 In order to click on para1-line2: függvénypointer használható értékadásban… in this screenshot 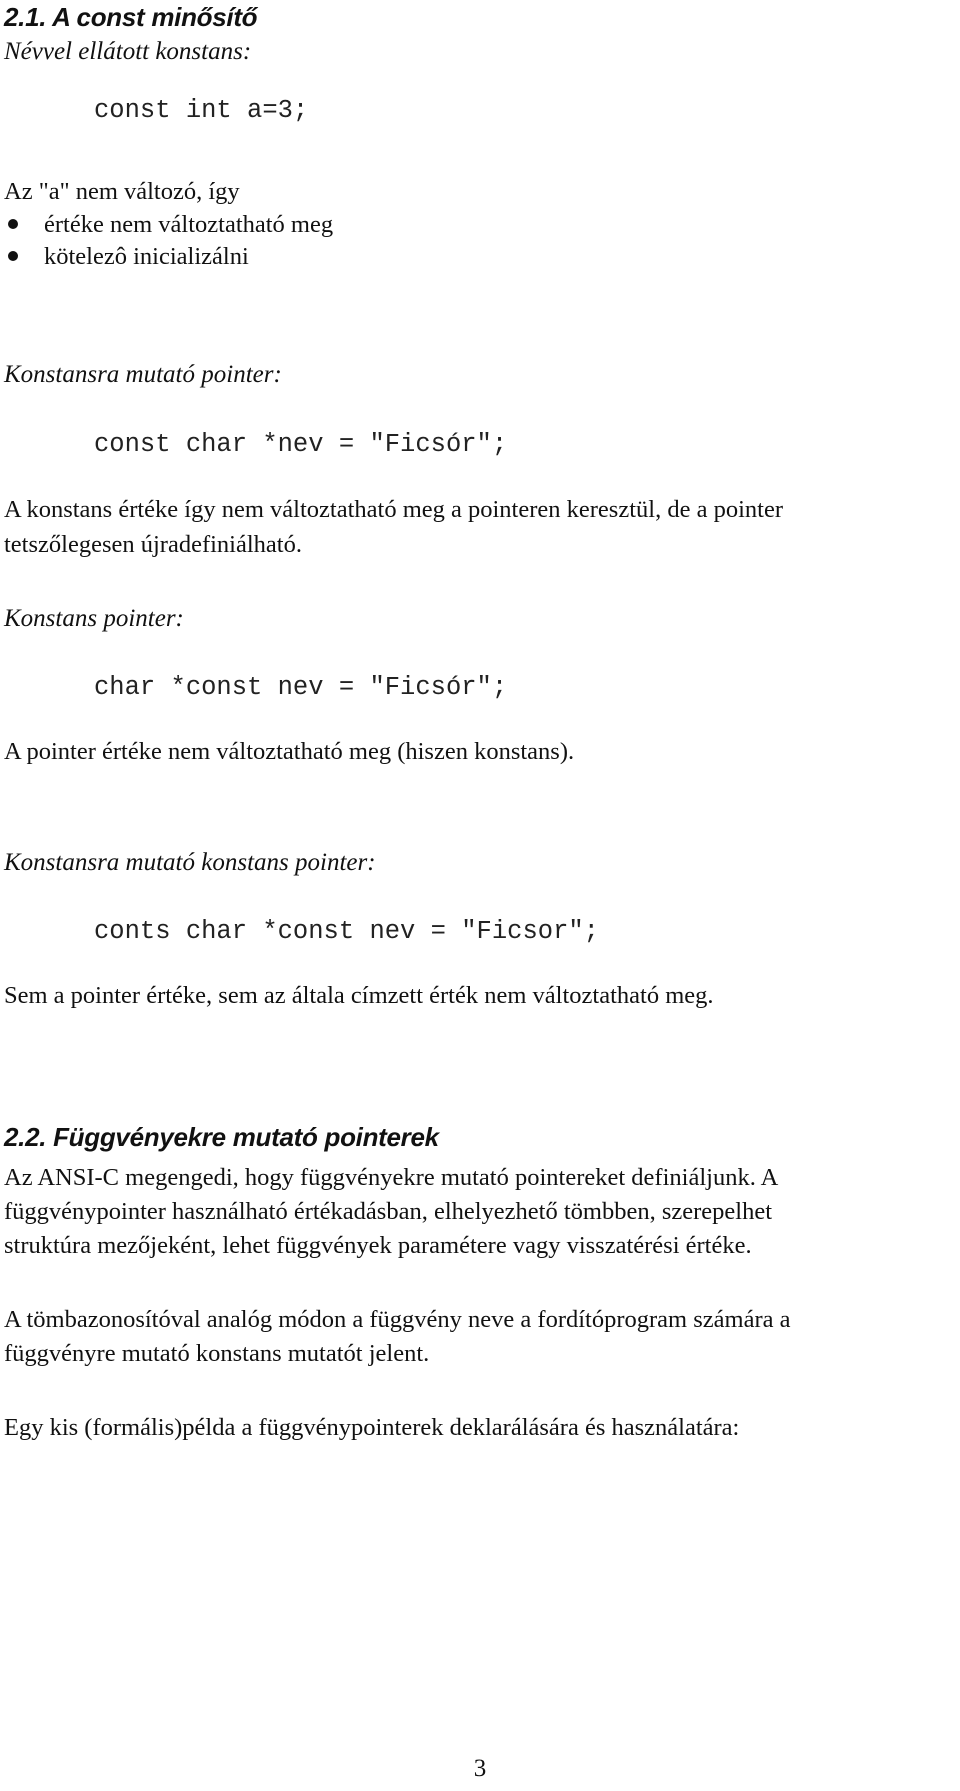, I will do `click(388, 1211)`.